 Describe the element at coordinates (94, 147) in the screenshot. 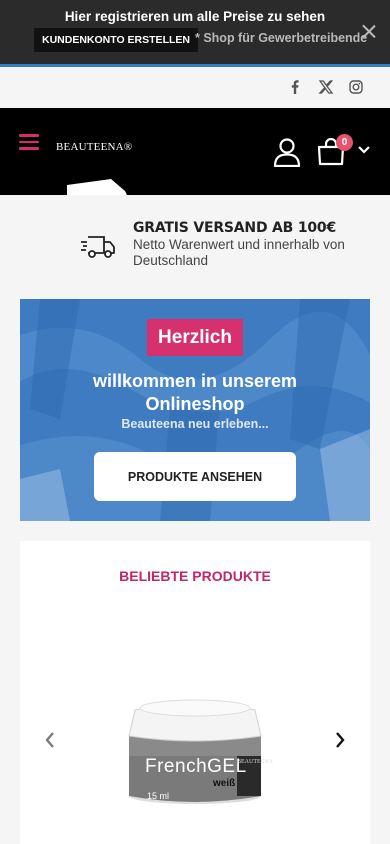

I see `logo: BEAUTEENA®` at that location.